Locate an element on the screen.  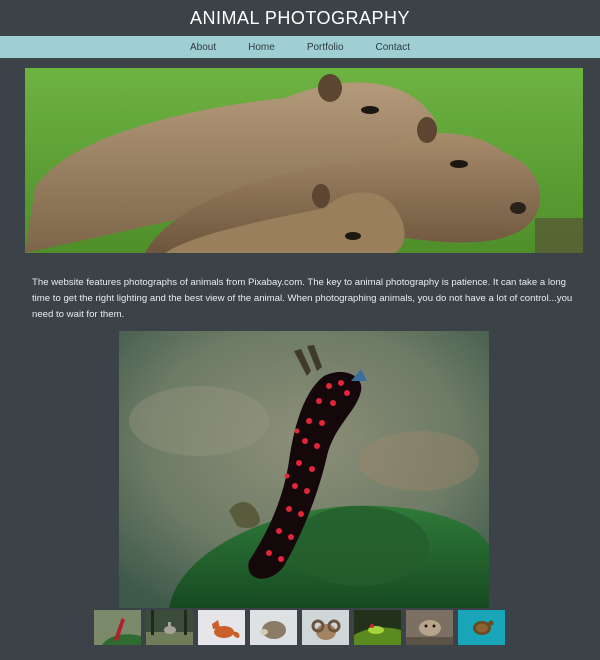
nav-contact: Contact is located at coordinates (393, 47).